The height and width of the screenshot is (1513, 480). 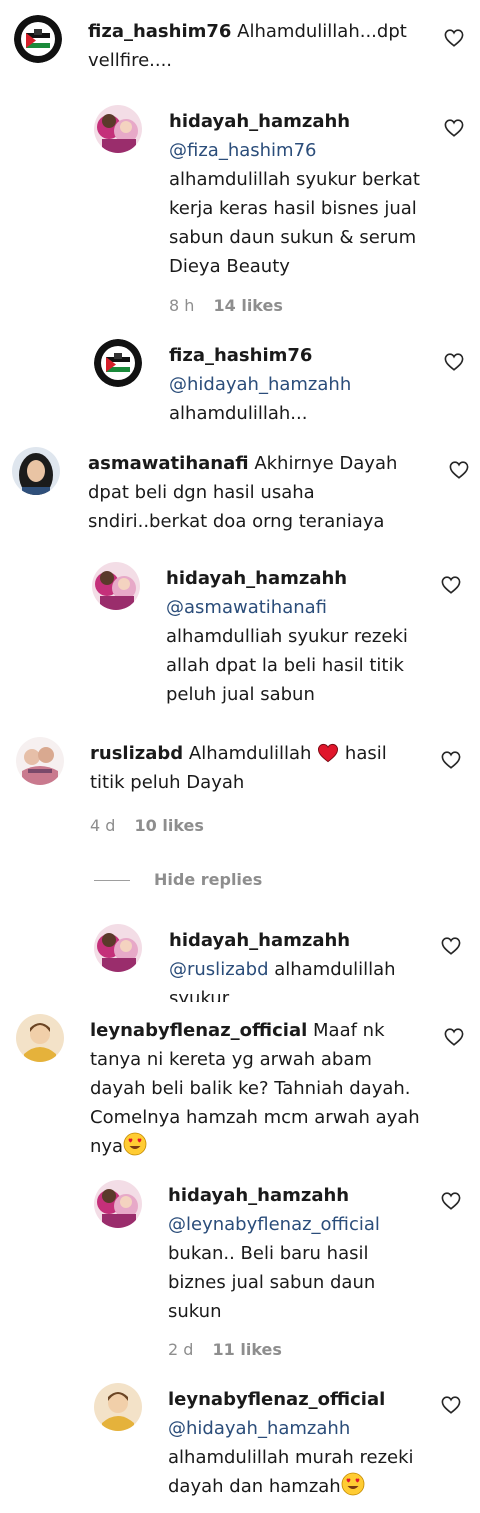 I want to click on comment-meta: 8 h 14 likes, so click(x=226, y=305).